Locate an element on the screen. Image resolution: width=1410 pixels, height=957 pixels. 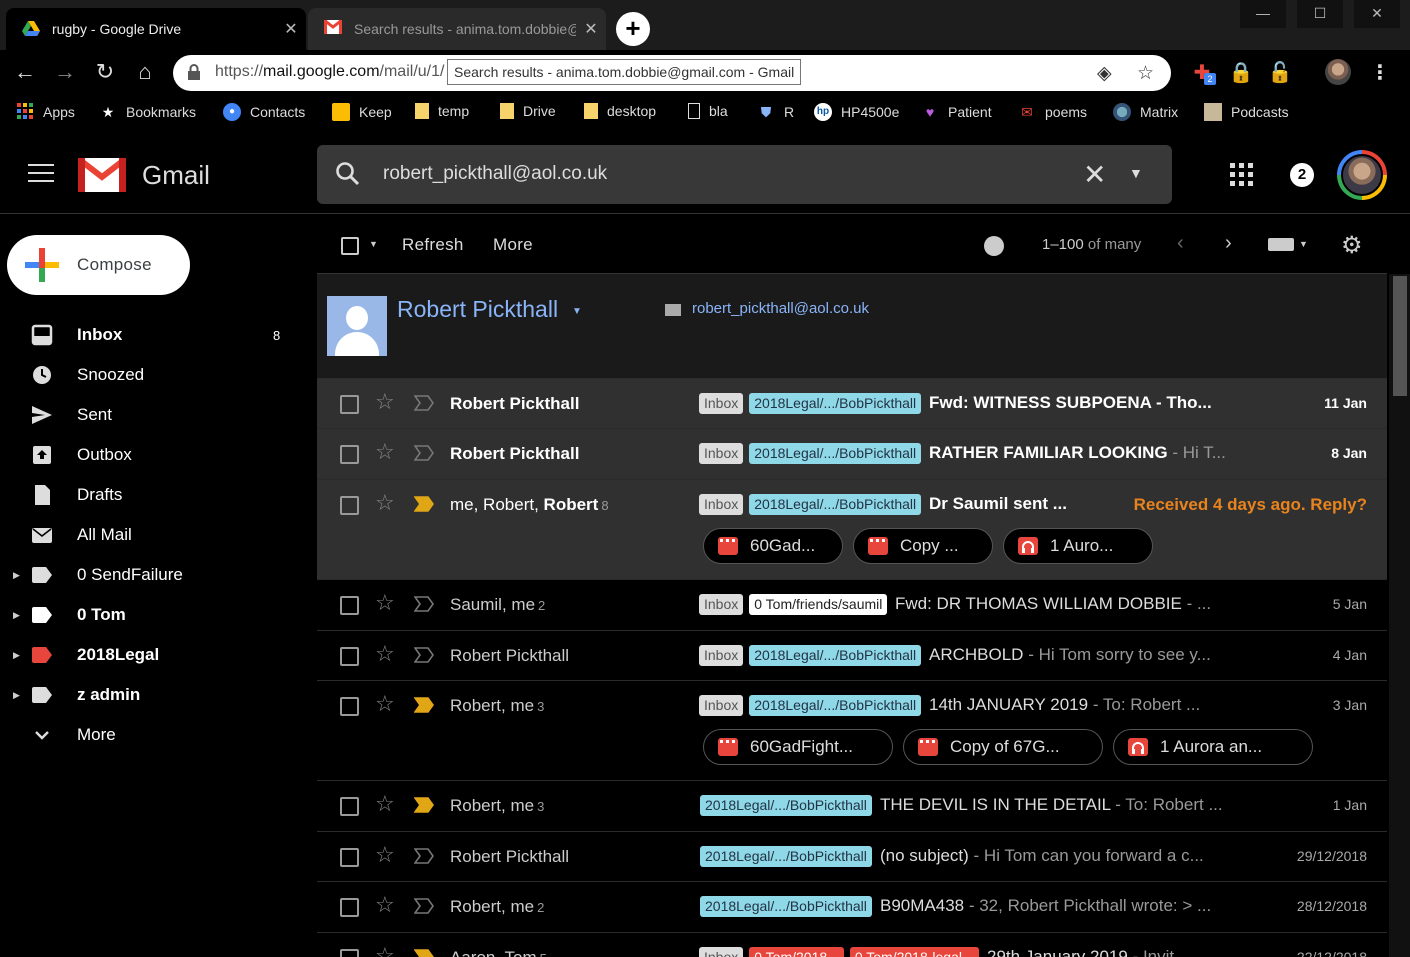
contact-menu-chevron-down-icon: ▼ is located at coordinates (577, 311).